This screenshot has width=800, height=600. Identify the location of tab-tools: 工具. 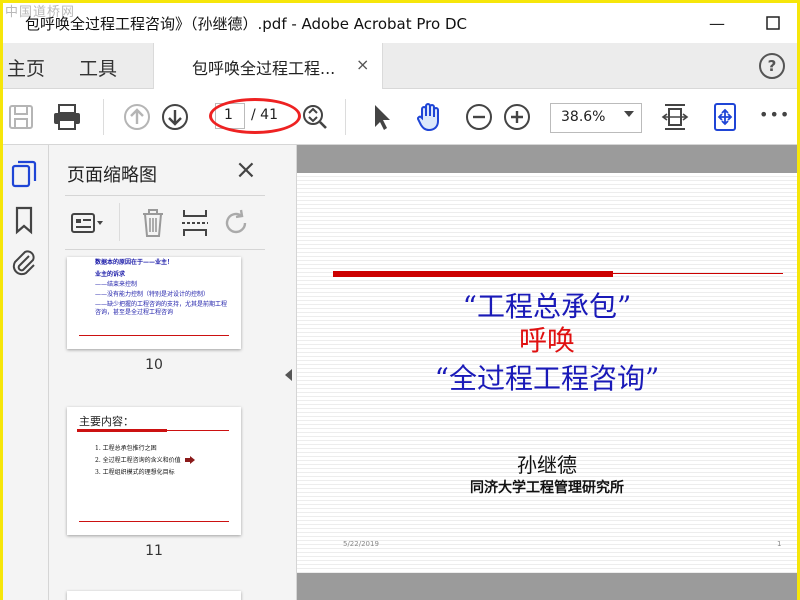
(98, 67).